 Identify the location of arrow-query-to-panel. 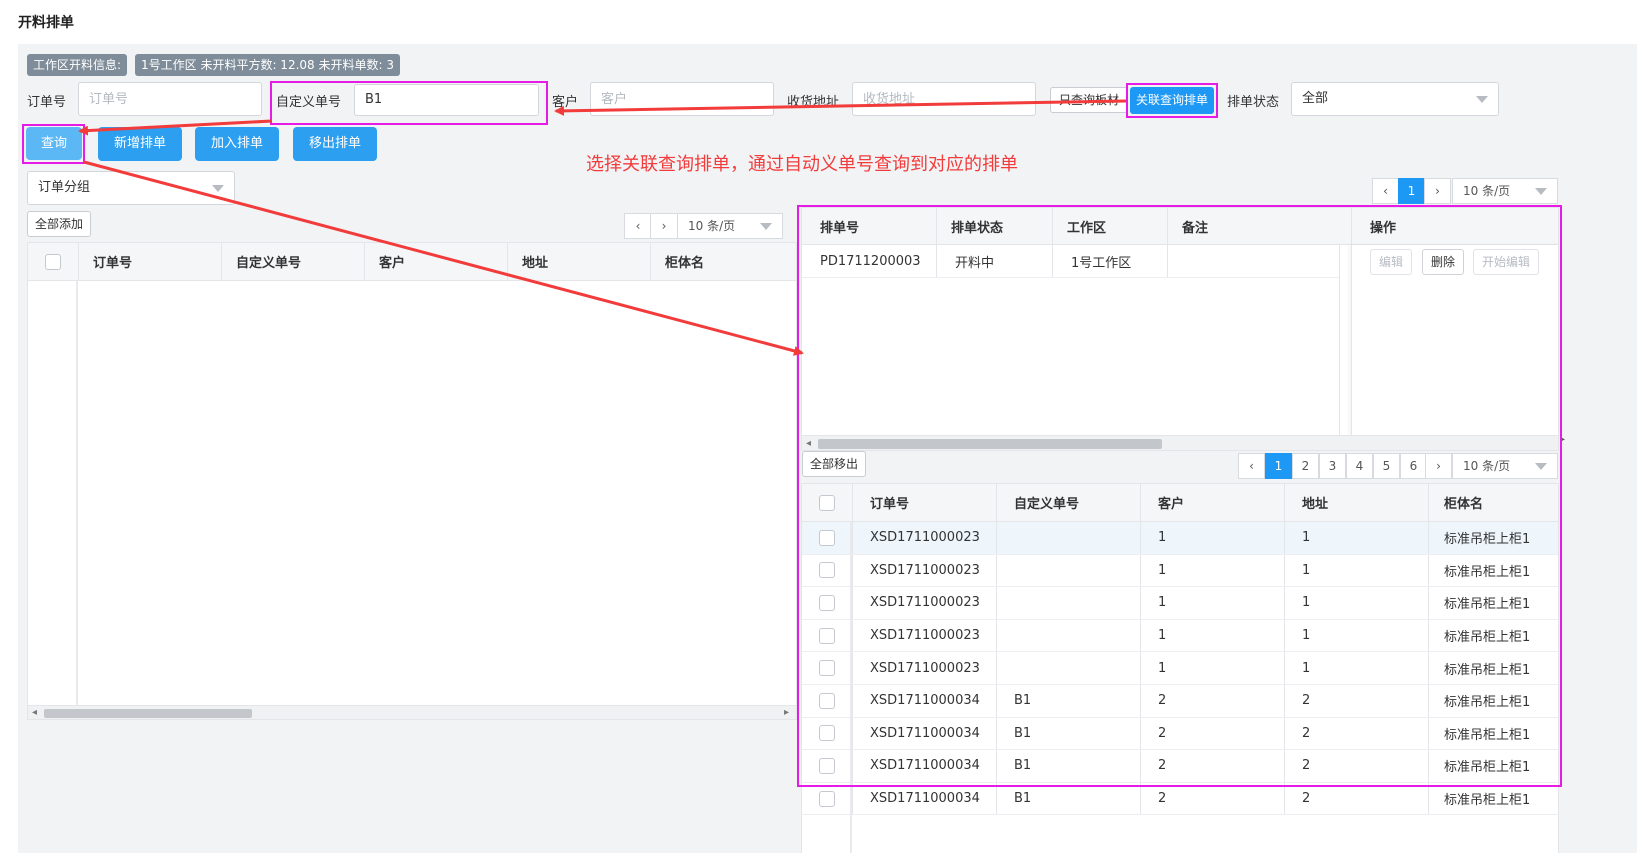
(443, 258).